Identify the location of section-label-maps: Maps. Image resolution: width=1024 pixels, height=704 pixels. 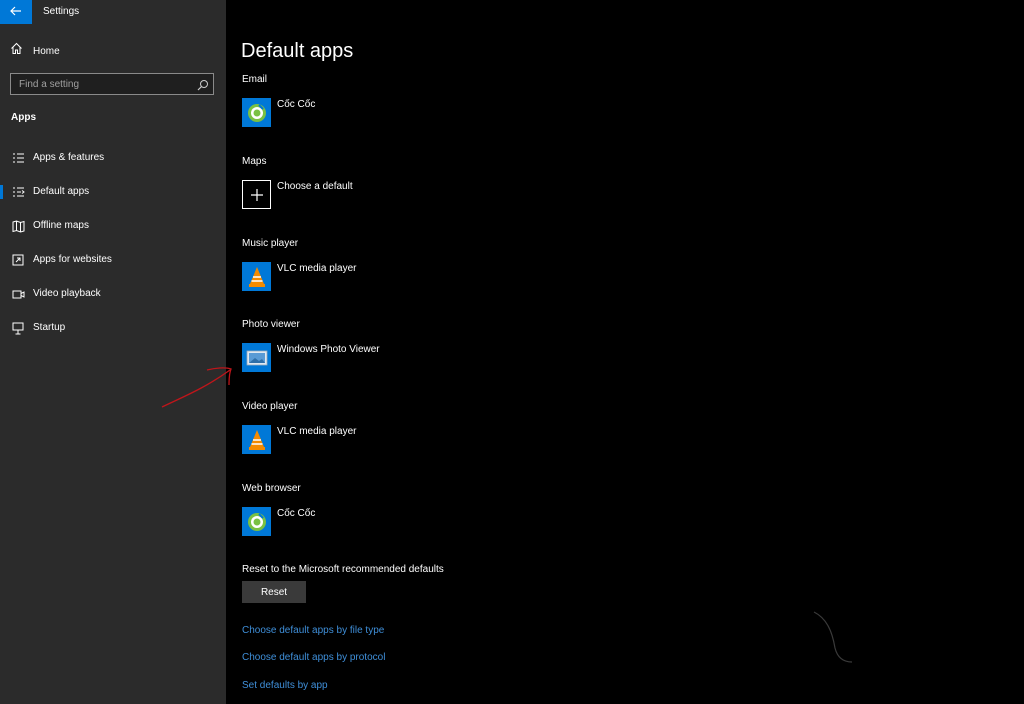
(254, 161).